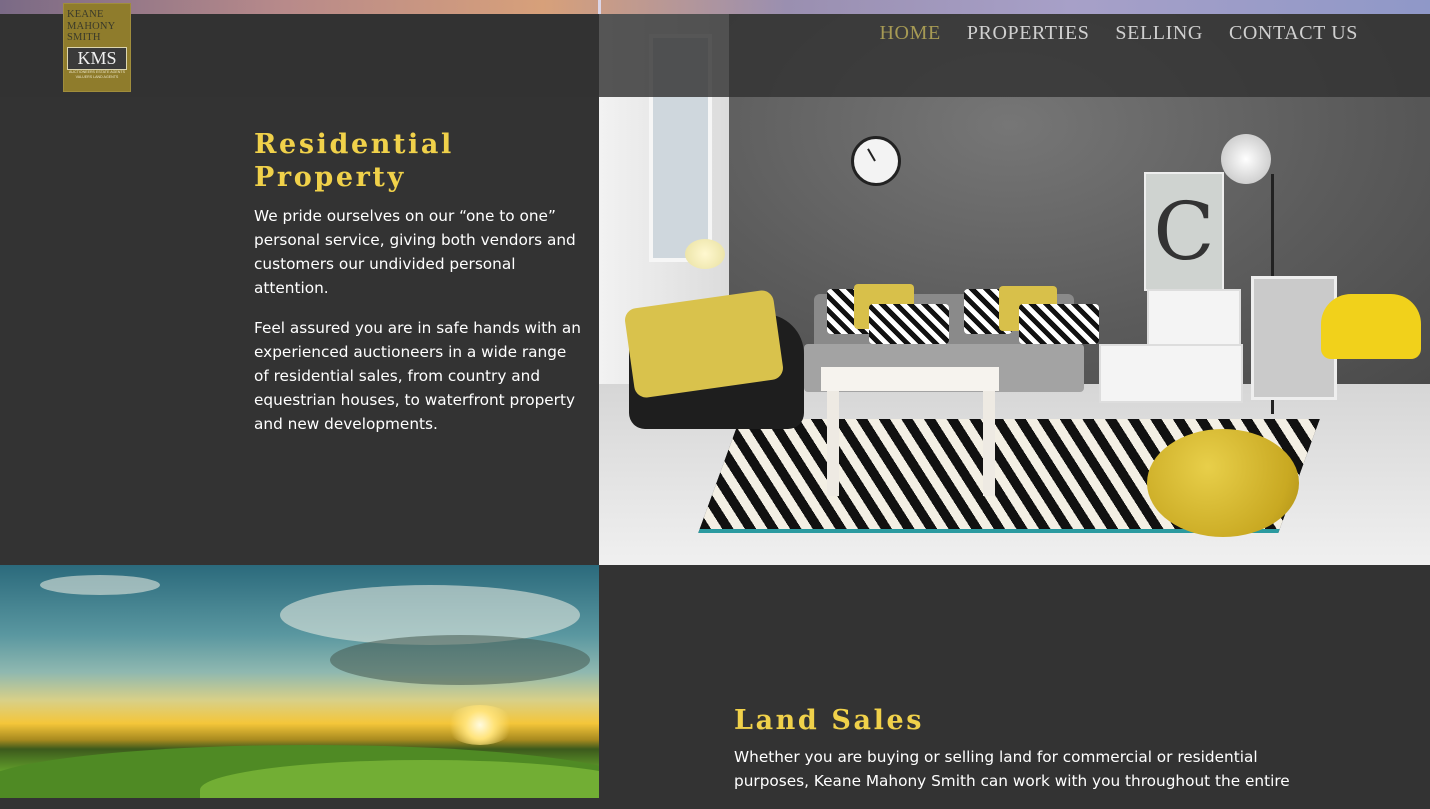 This screenshot has width=1430, height=809. I want to click on logo-line: SMITH, so click(84, 37).